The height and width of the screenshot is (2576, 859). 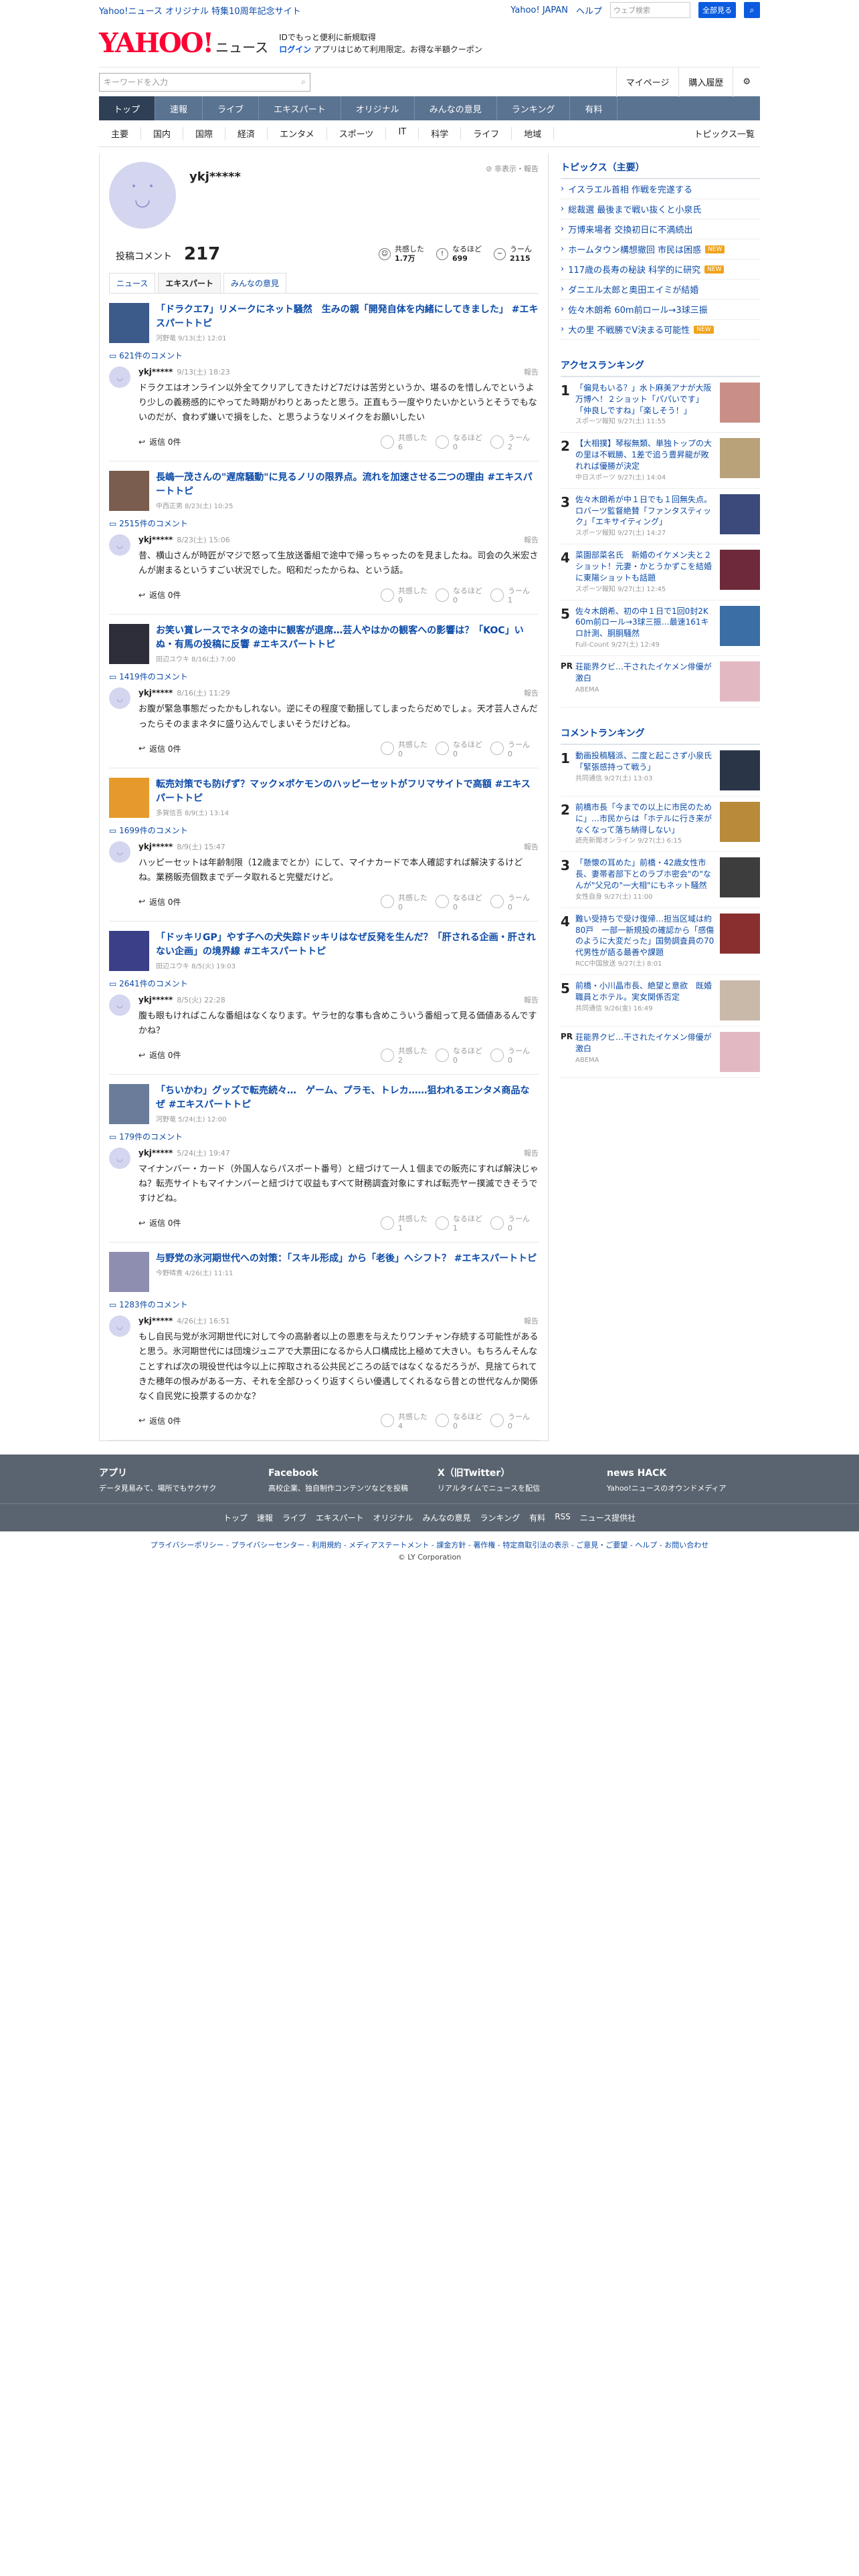 What do you see at coordinates (324, 676) in the screenshot?
I see `comment-count-link: ▭ 1419件のコメント` at bounding box center [324, 676].